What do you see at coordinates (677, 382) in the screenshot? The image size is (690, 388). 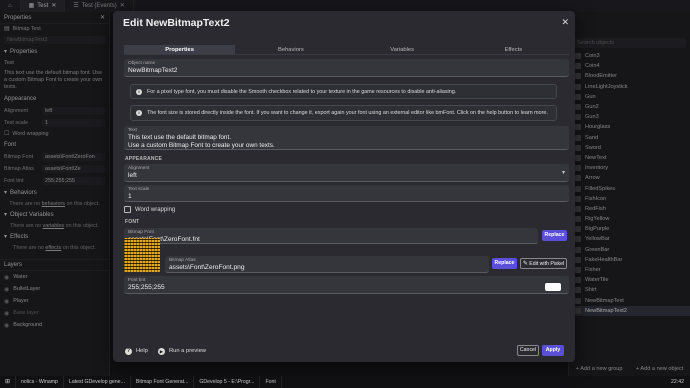 I see `taskbar-clock: 22:42` at bounding box center [677, 382].